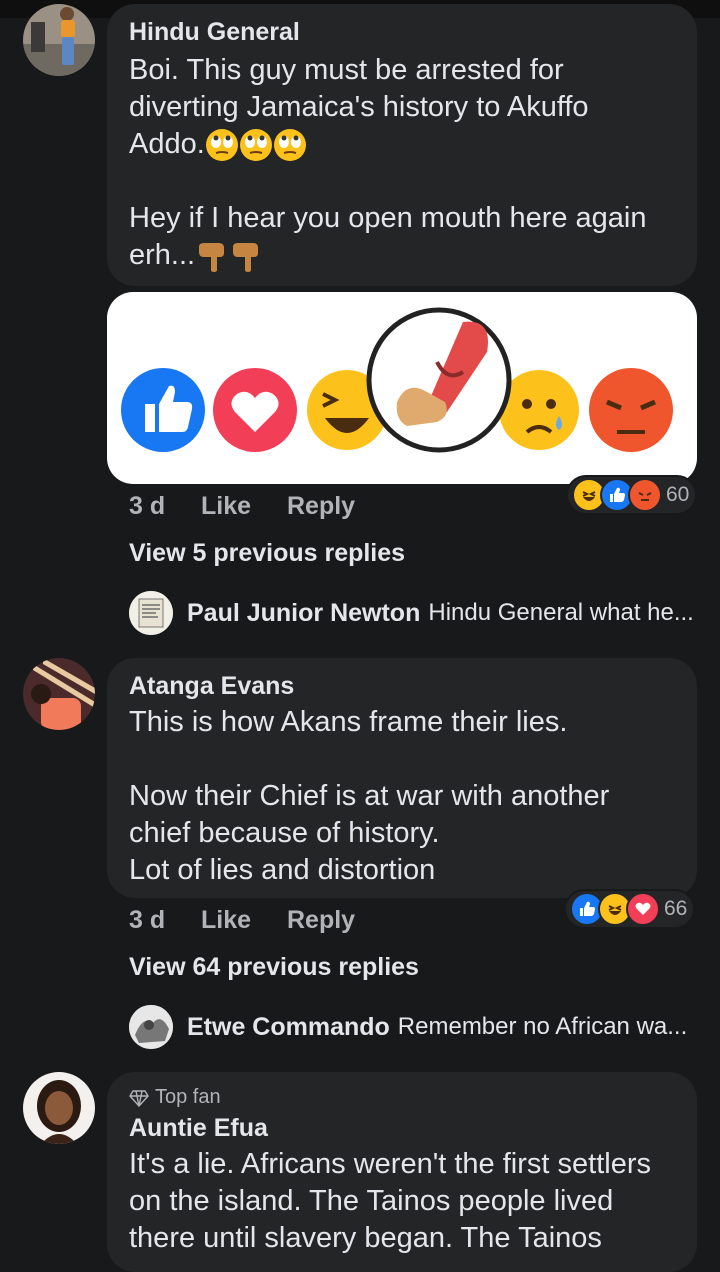  I want to click on comment-line-with-emoji: Addo., so click(409, 144).